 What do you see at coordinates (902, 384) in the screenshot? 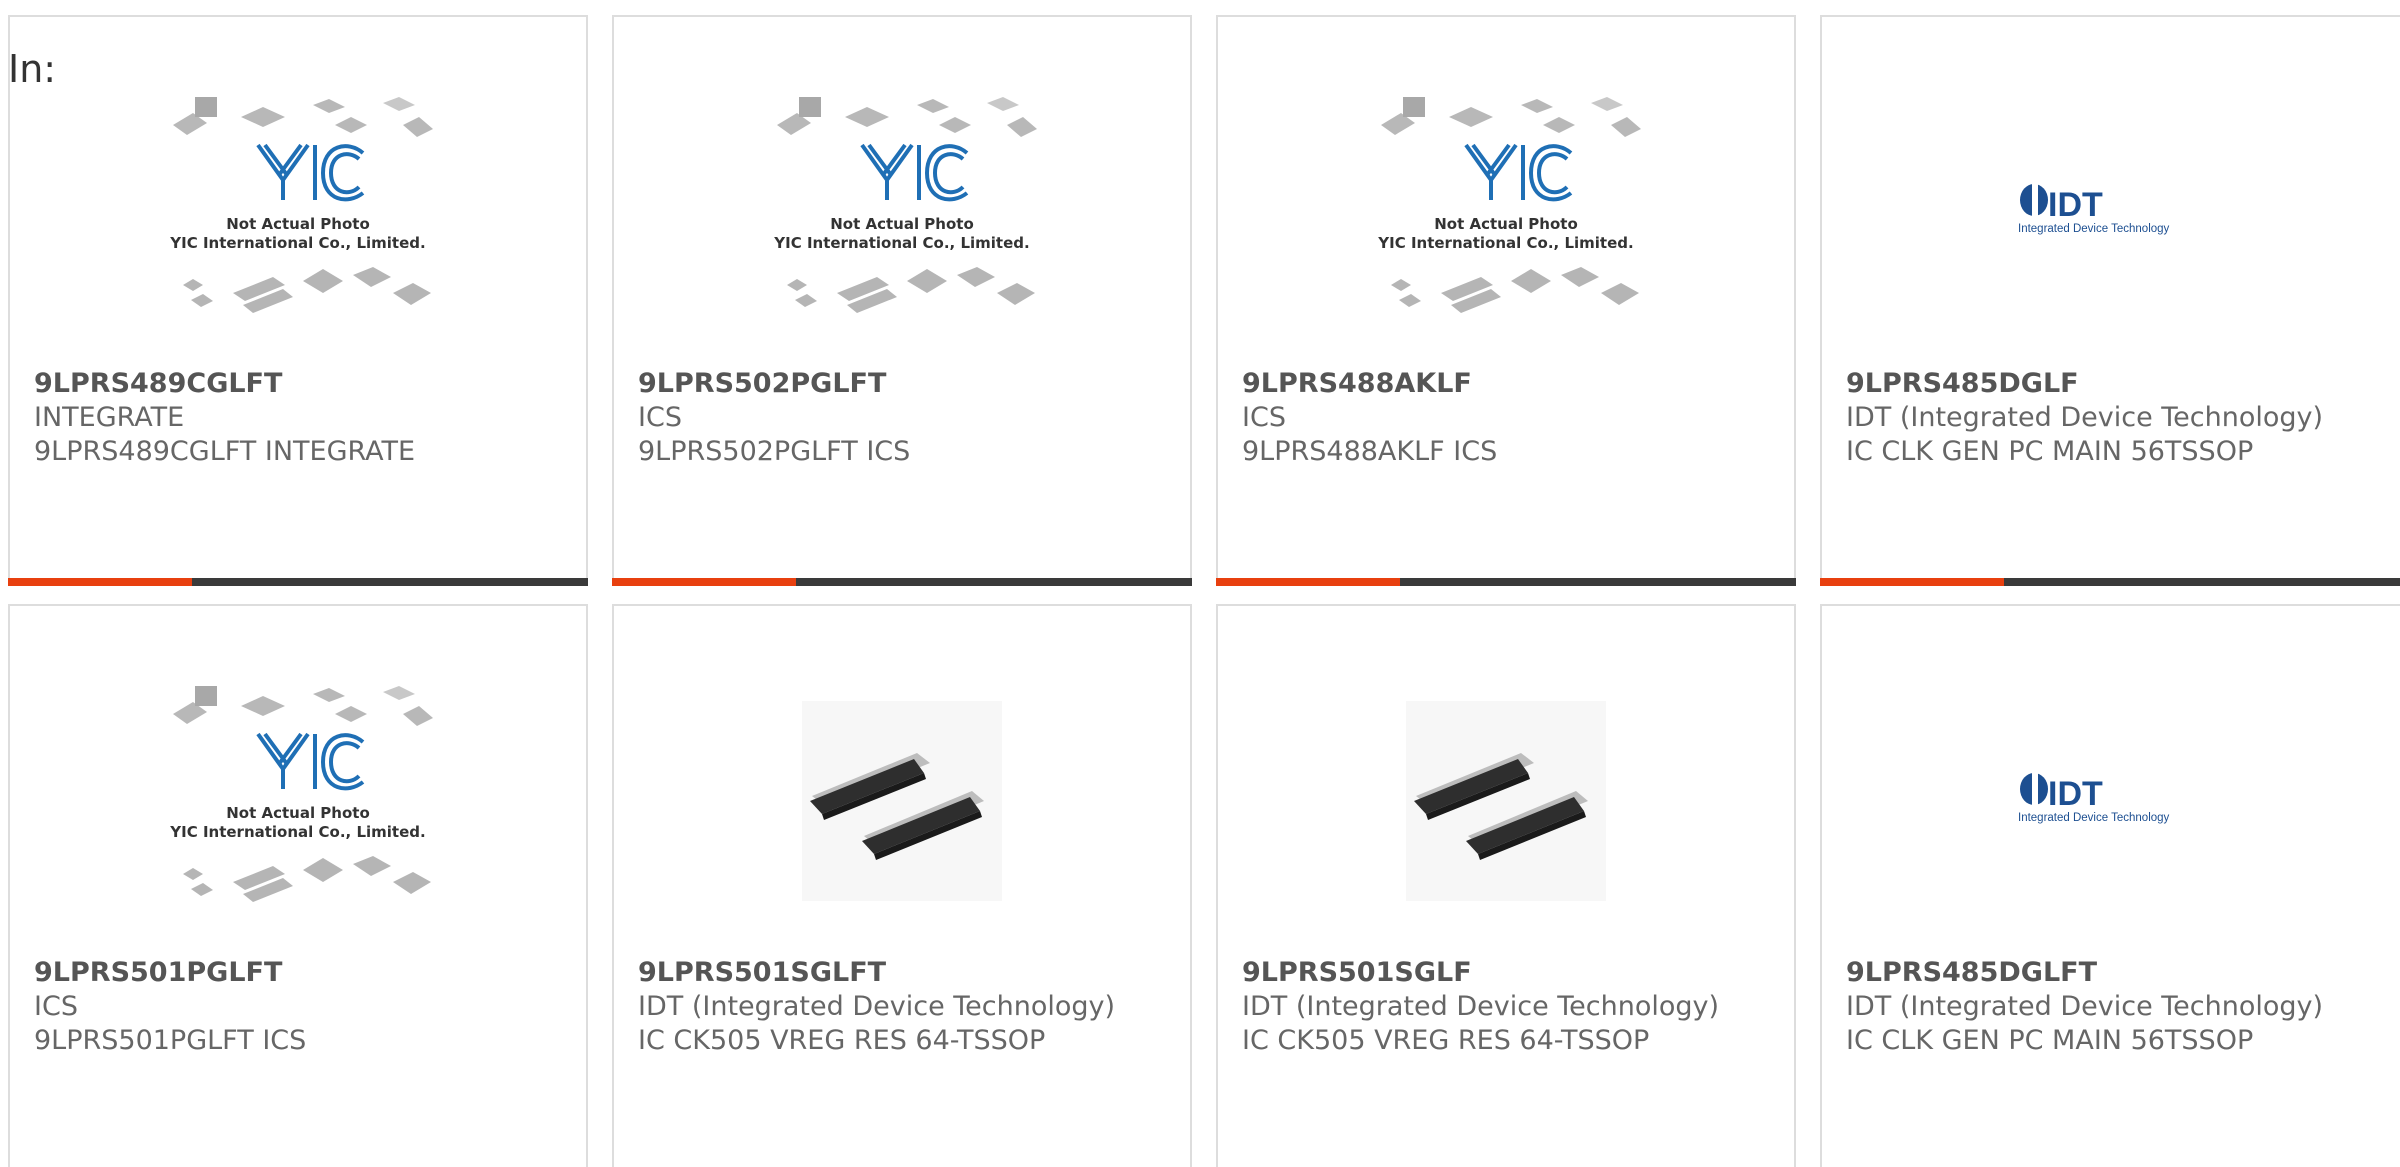
I see `part-number: 9LPRS502PGLFT` at bounding box center [902, 384].